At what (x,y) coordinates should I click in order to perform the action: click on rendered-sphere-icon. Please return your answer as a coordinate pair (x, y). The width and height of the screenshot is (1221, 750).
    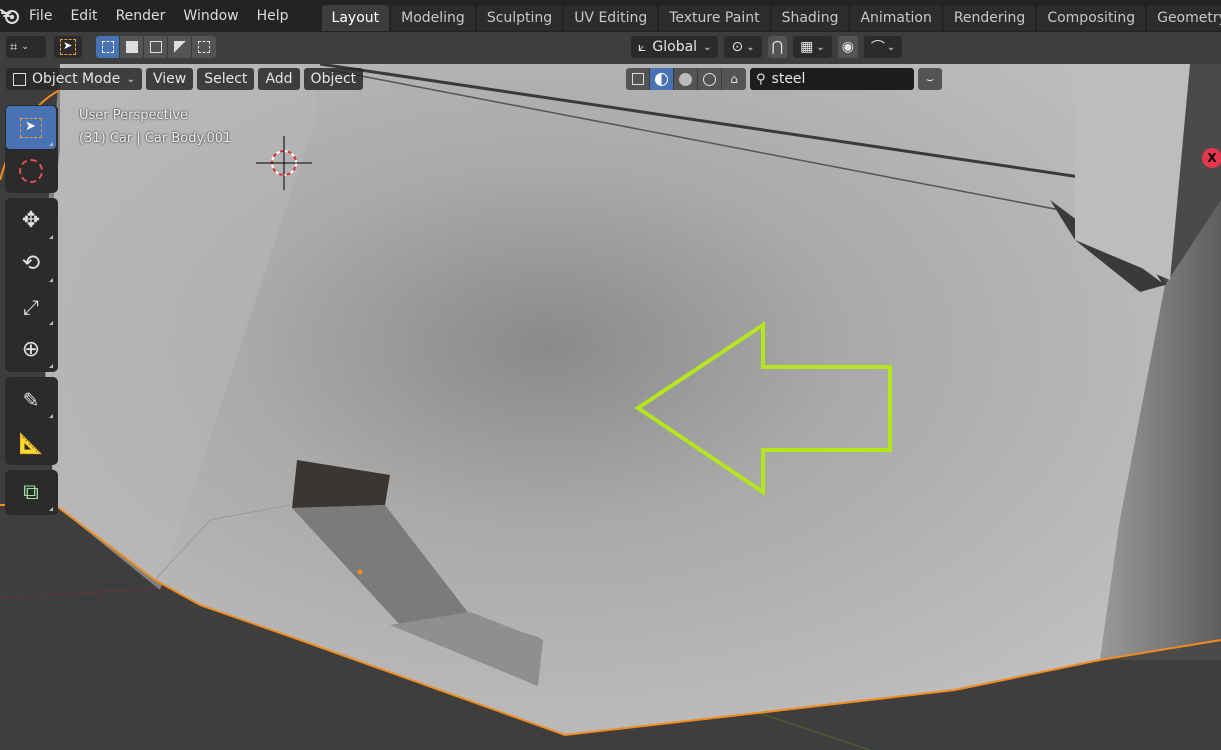
    Looking at the image, I should click on (709, 79).